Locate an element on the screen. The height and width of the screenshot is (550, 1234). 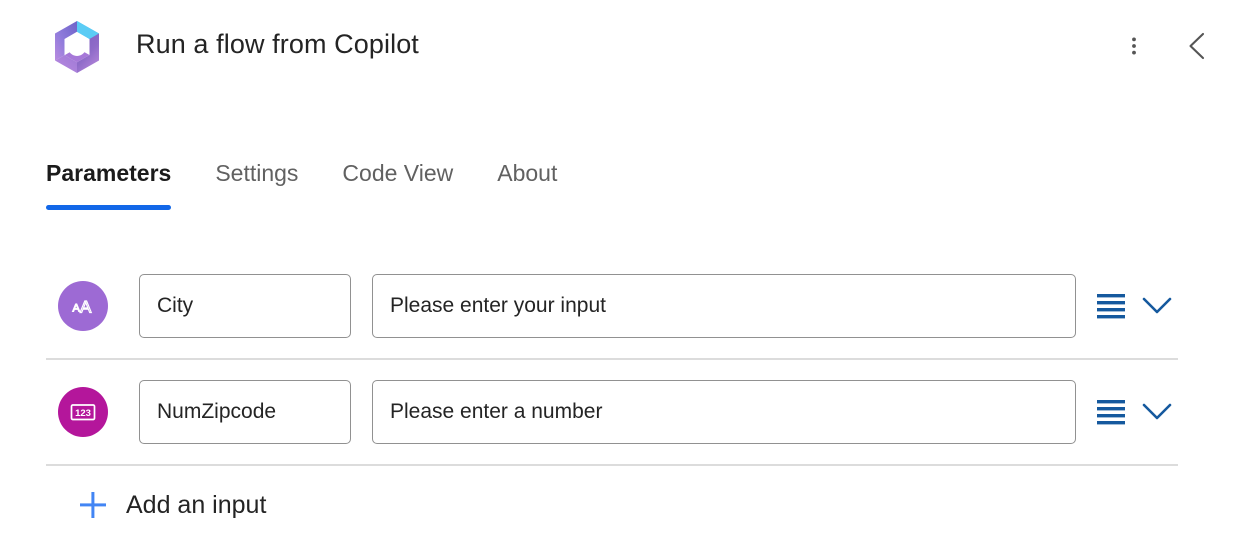
tab-about: About is located at coordinates (527, 184).